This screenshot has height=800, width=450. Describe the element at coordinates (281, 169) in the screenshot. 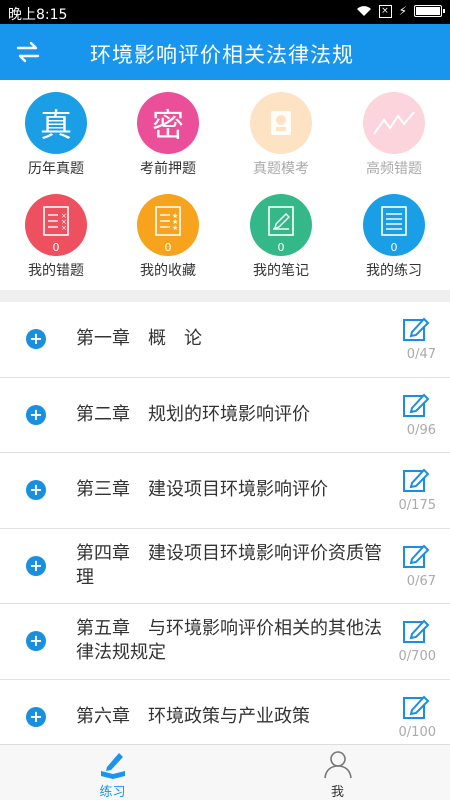

I see `grid-item-label: 真题模考` at that location.